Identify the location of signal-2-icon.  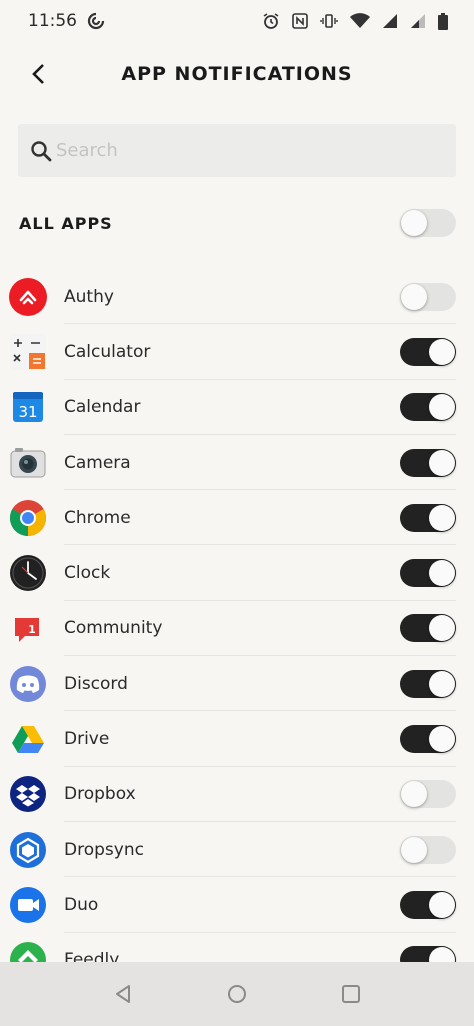
(418, 21).